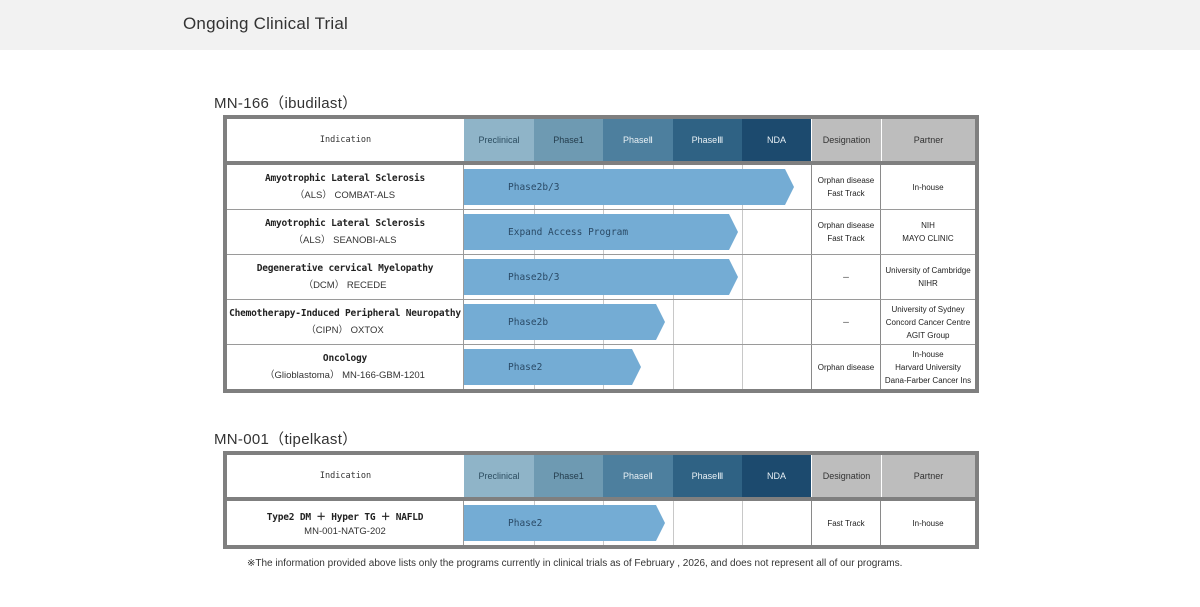 This screenshot has height=607, width=1200. I want to click on pipeline-title: MN-166（ibudilast）, so click(286, 103).